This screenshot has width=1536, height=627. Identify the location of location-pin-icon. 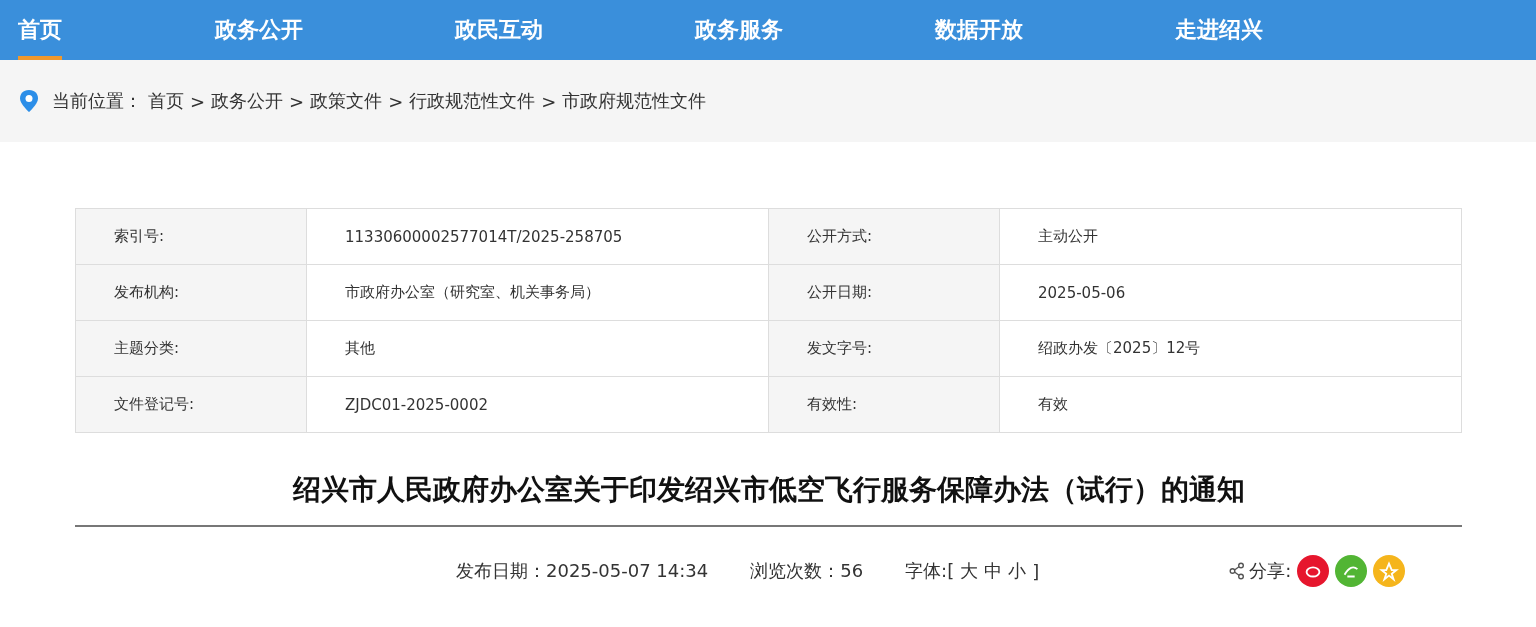
(29, 101).